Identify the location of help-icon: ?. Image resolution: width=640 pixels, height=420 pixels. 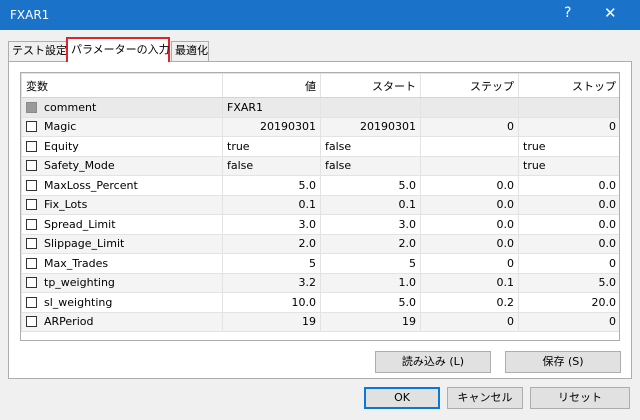
(567, 13).